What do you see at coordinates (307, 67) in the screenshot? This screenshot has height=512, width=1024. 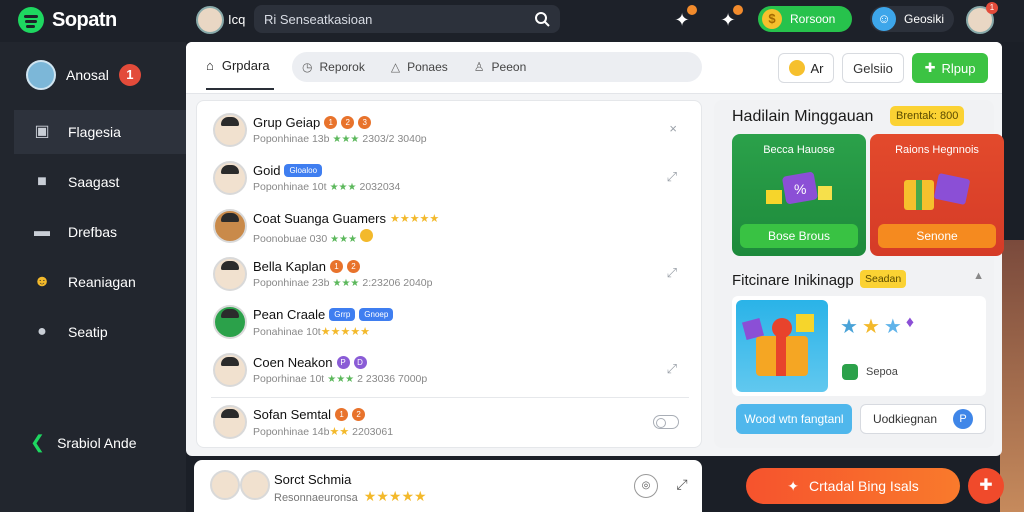 I see `clock-icon: ◷` at bounding box center [307, 67].